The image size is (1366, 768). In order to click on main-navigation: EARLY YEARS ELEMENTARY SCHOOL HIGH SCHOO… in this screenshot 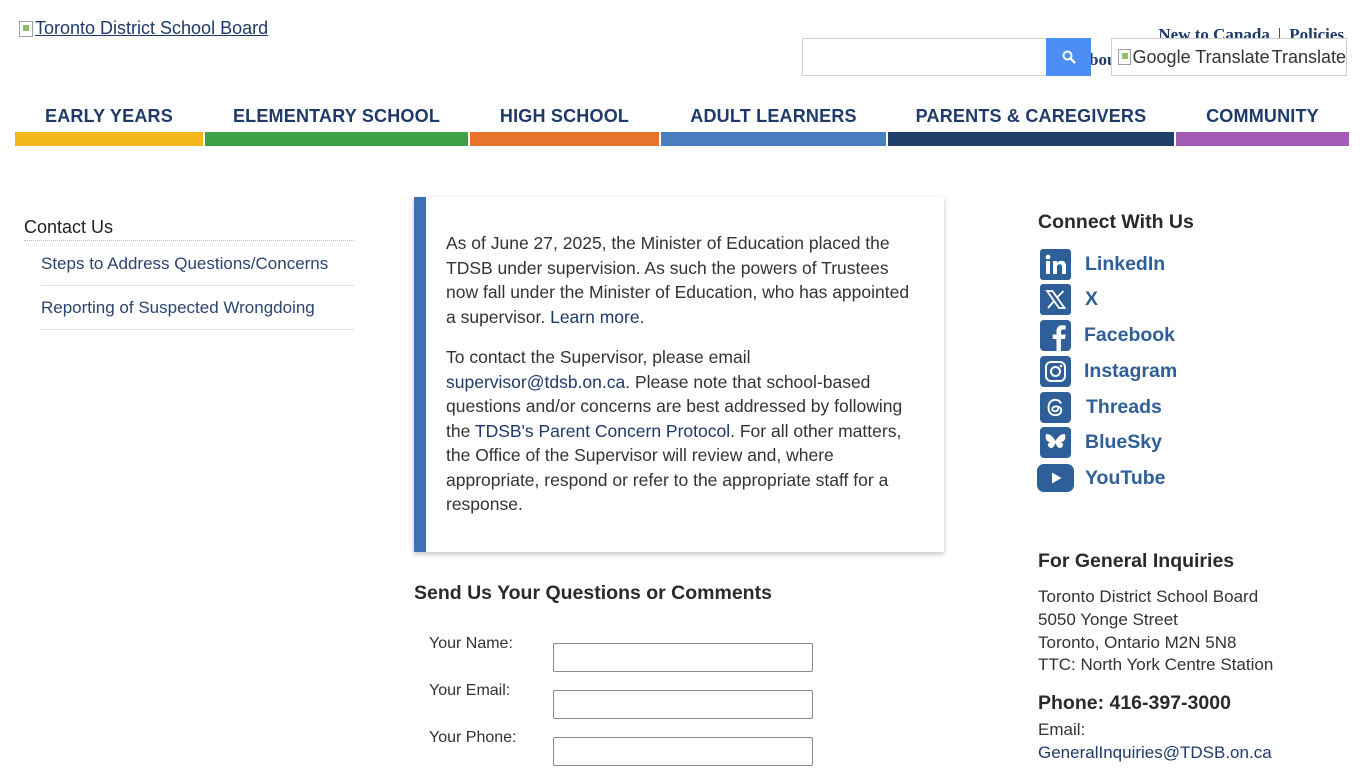, I will do `click(682, 122)`.